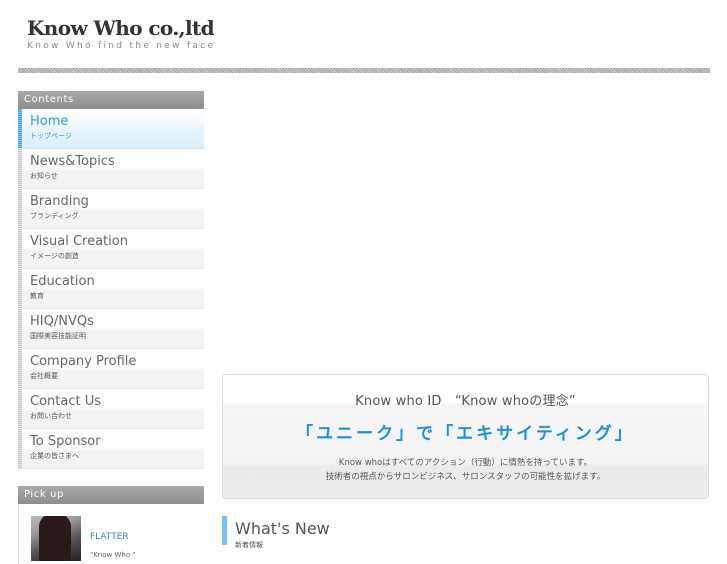  I want to click on nav-item-sublabel: お知らせ, so click(44, 176).